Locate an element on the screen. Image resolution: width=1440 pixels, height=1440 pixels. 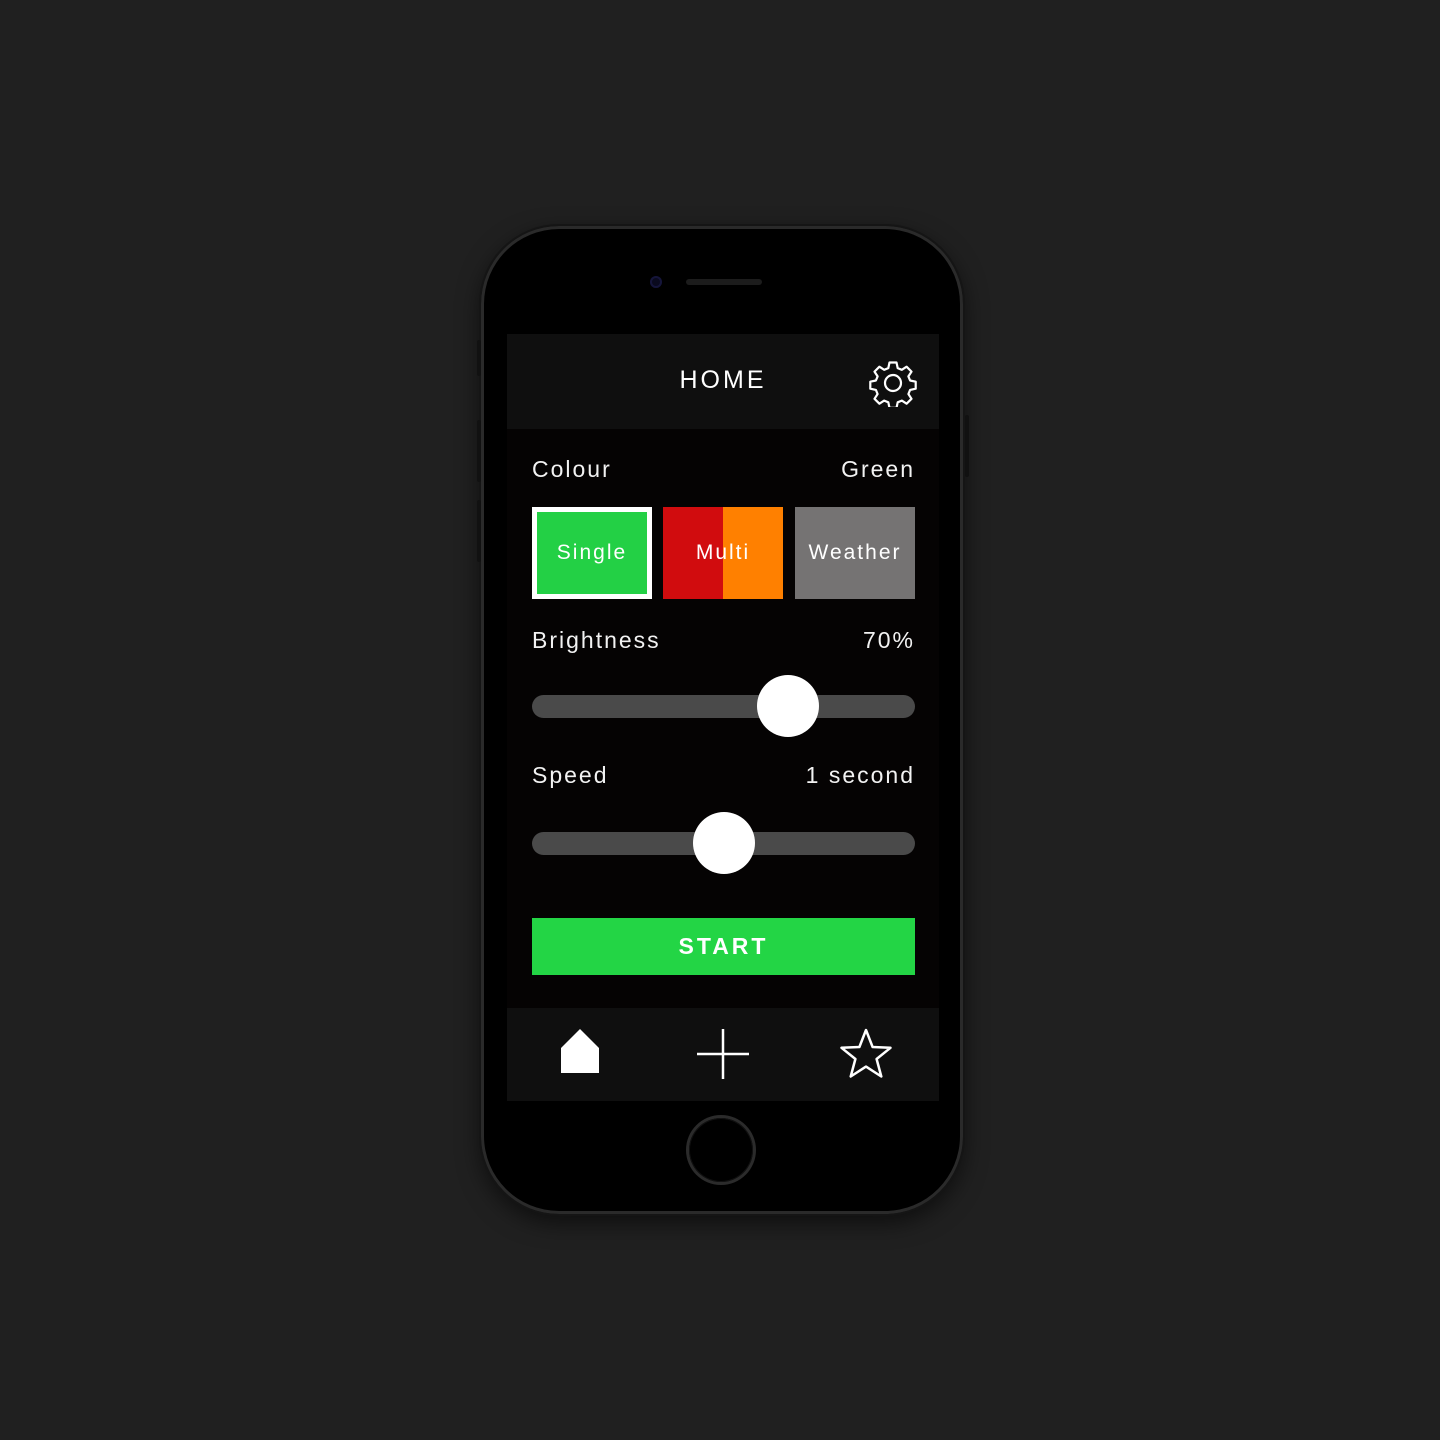
mode-weather-button: Weather is located at coordinates (855, 553).